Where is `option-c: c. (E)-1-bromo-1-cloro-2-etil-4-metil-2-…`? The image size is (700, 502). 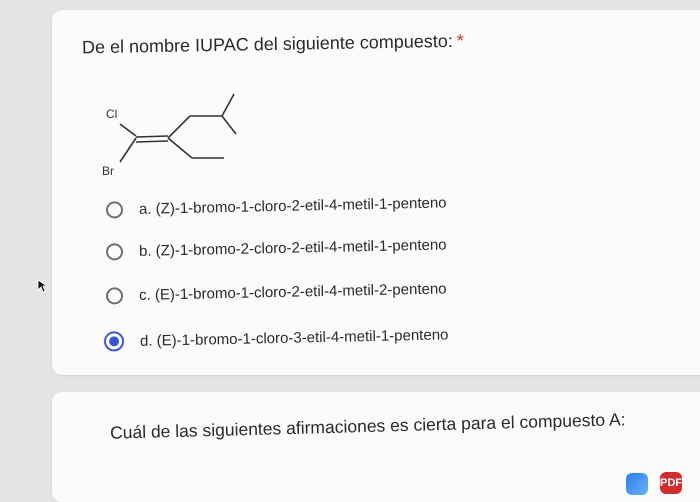 option-c: c. (E)-1-bromo-1-cloro-2-etil-4-metil-2-… is located at coordinates (276, 292).